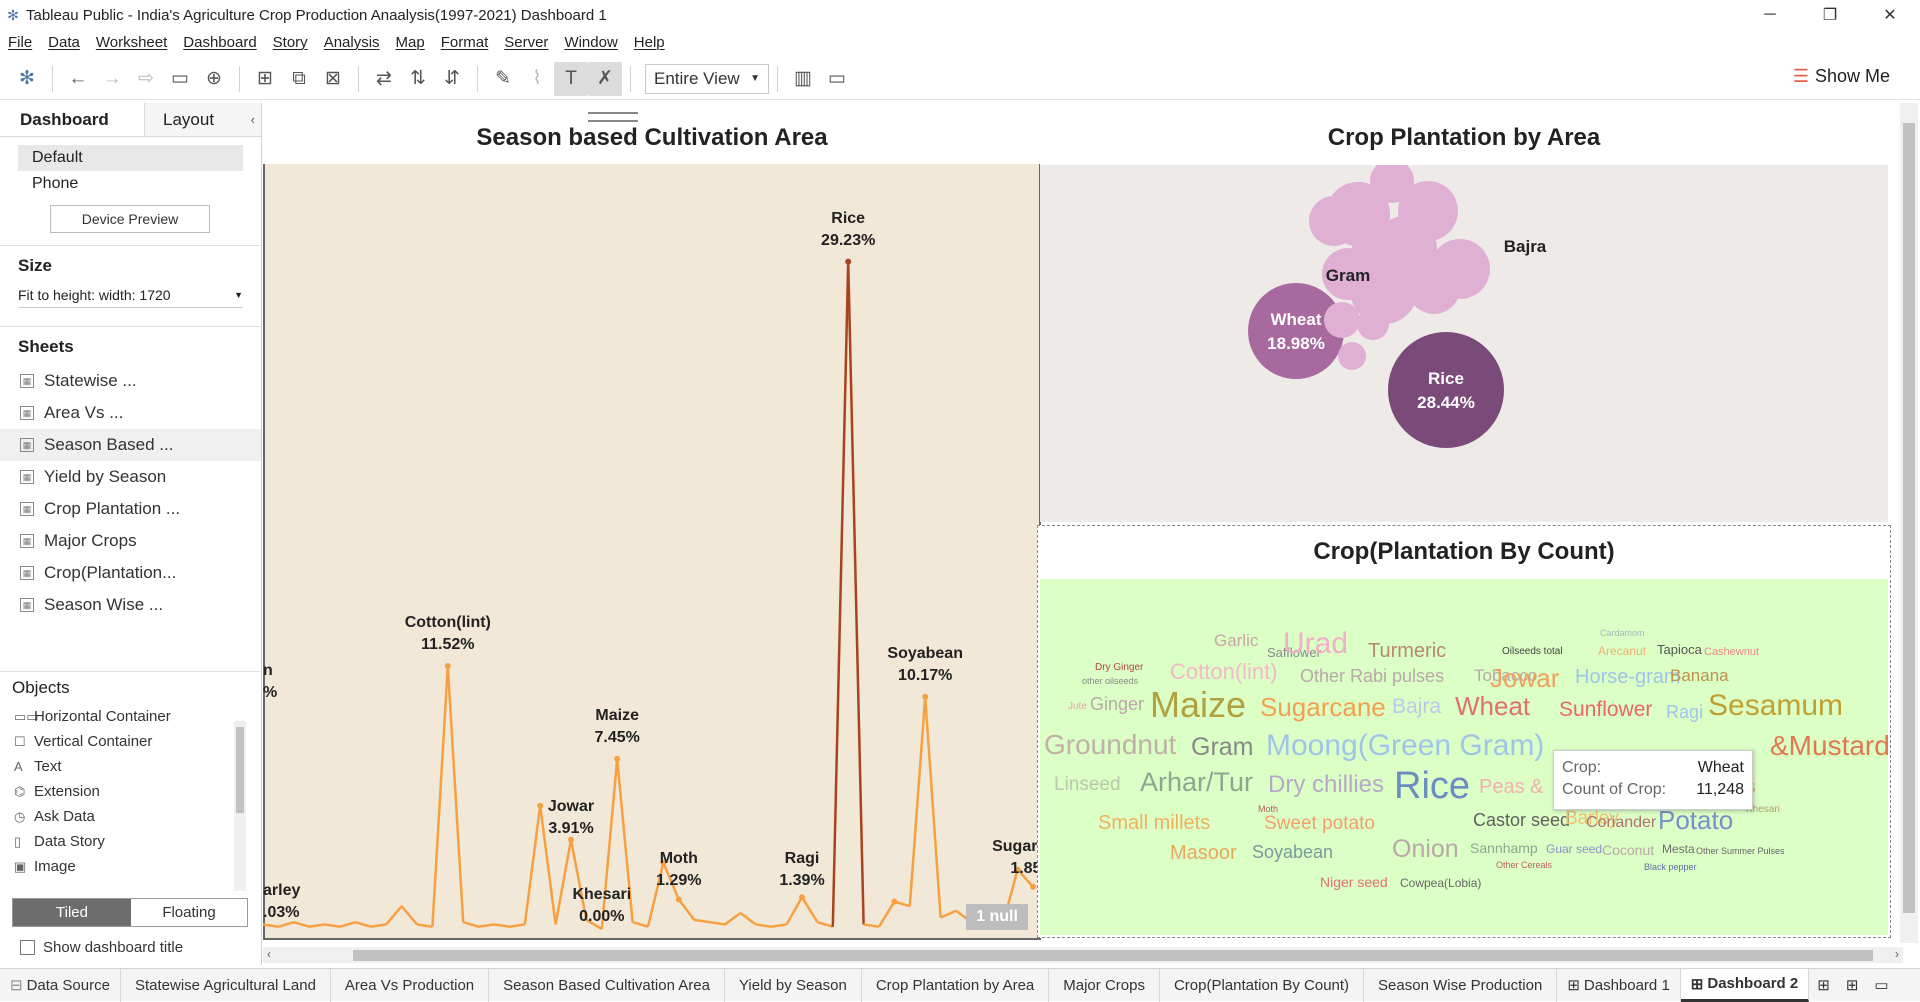 This screenshot has width=1920, height=1002. What do you see at coordinates (803, 79) in the screenshot?
I see `show-cards-icon: ▥` at bounding box center [803, 79].